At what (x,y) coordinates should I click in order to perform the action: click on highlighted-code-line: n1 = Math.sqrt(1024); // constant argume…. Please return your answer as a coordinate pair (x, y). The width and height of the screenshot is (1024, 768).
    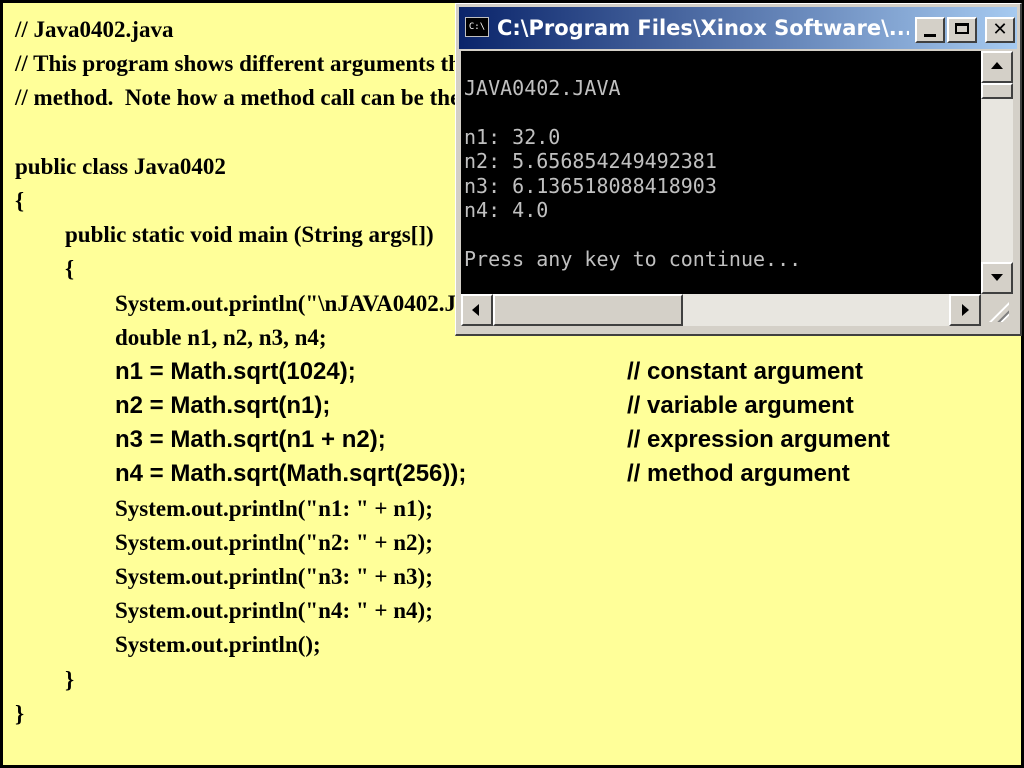
    Looking at the image, I should click on (439, 372).